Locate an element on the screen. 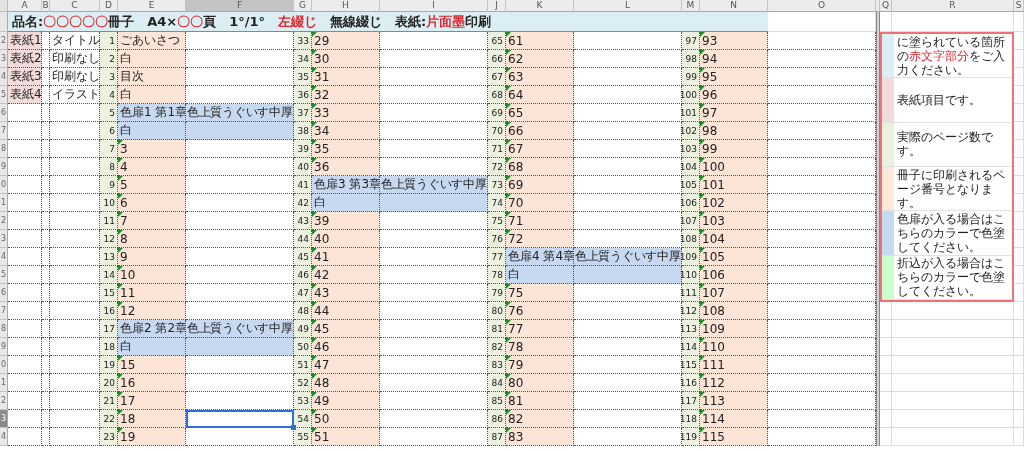 Image resolution: width=1024 pixels, height=452 pixels. column-header: J is located at coordinates (497, 6).